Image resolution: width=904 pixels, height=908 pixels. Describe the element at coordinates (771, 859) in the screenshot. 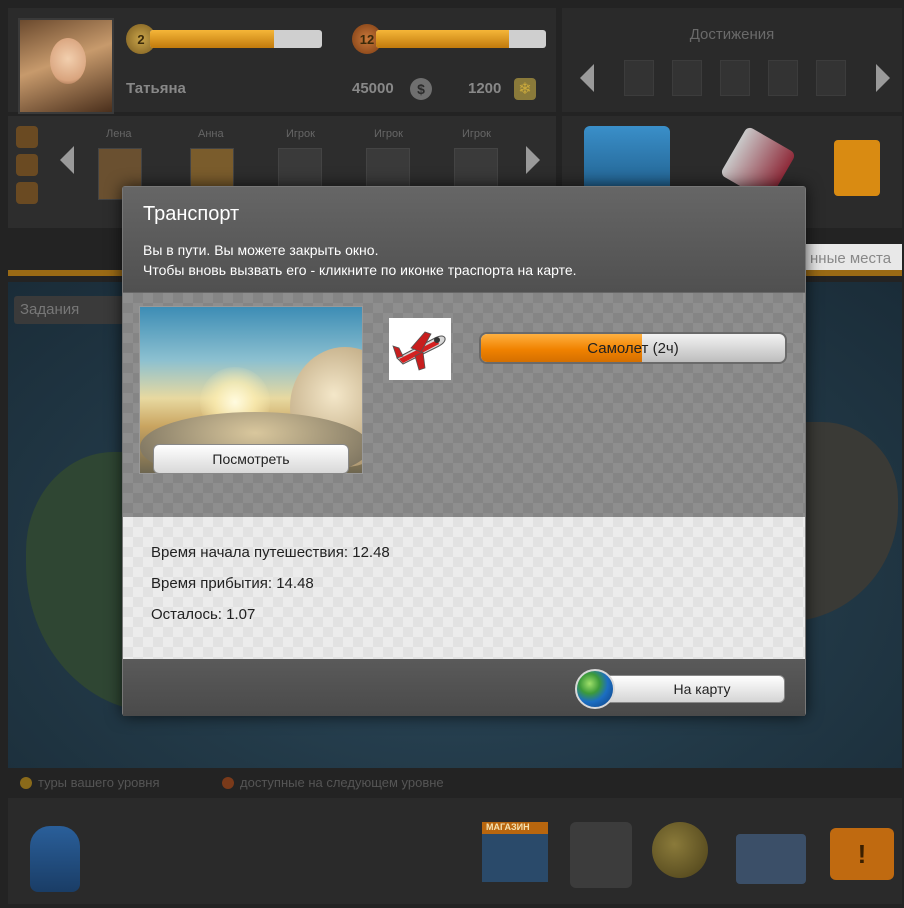

I see `leaderboard-icon` at that location.